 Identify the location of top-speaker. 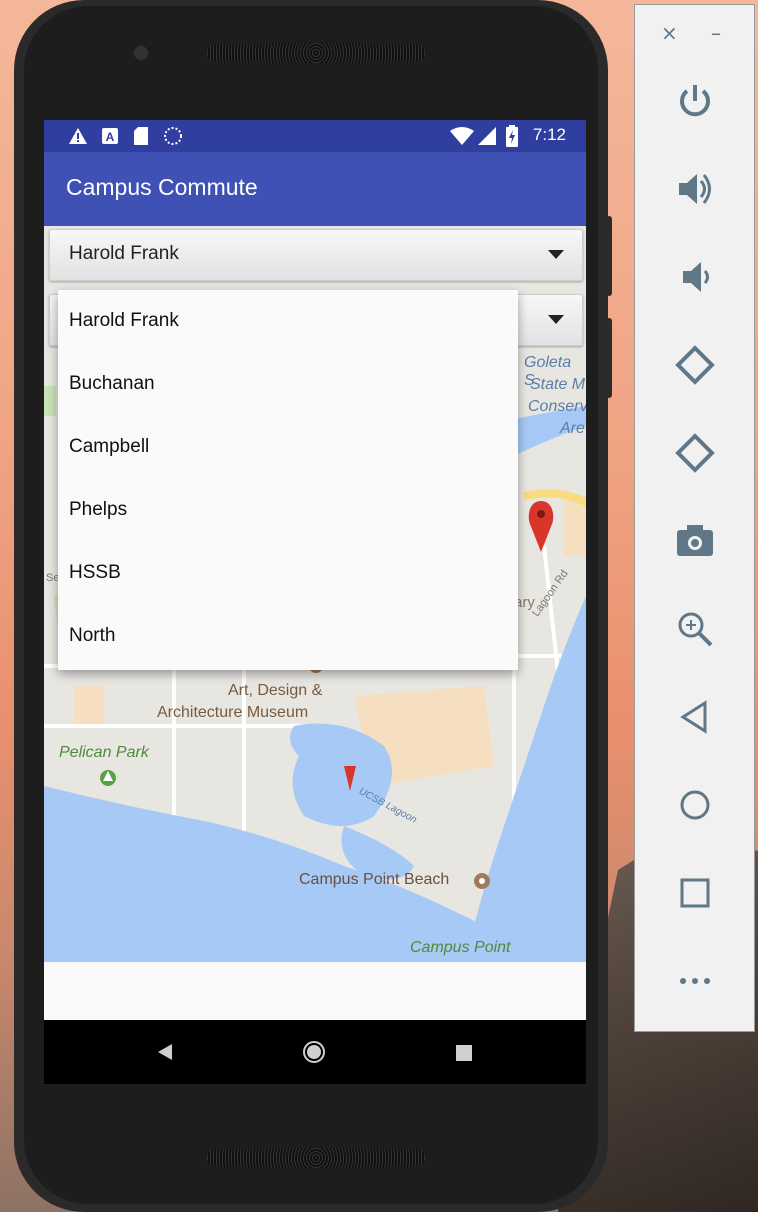
(316, 53).